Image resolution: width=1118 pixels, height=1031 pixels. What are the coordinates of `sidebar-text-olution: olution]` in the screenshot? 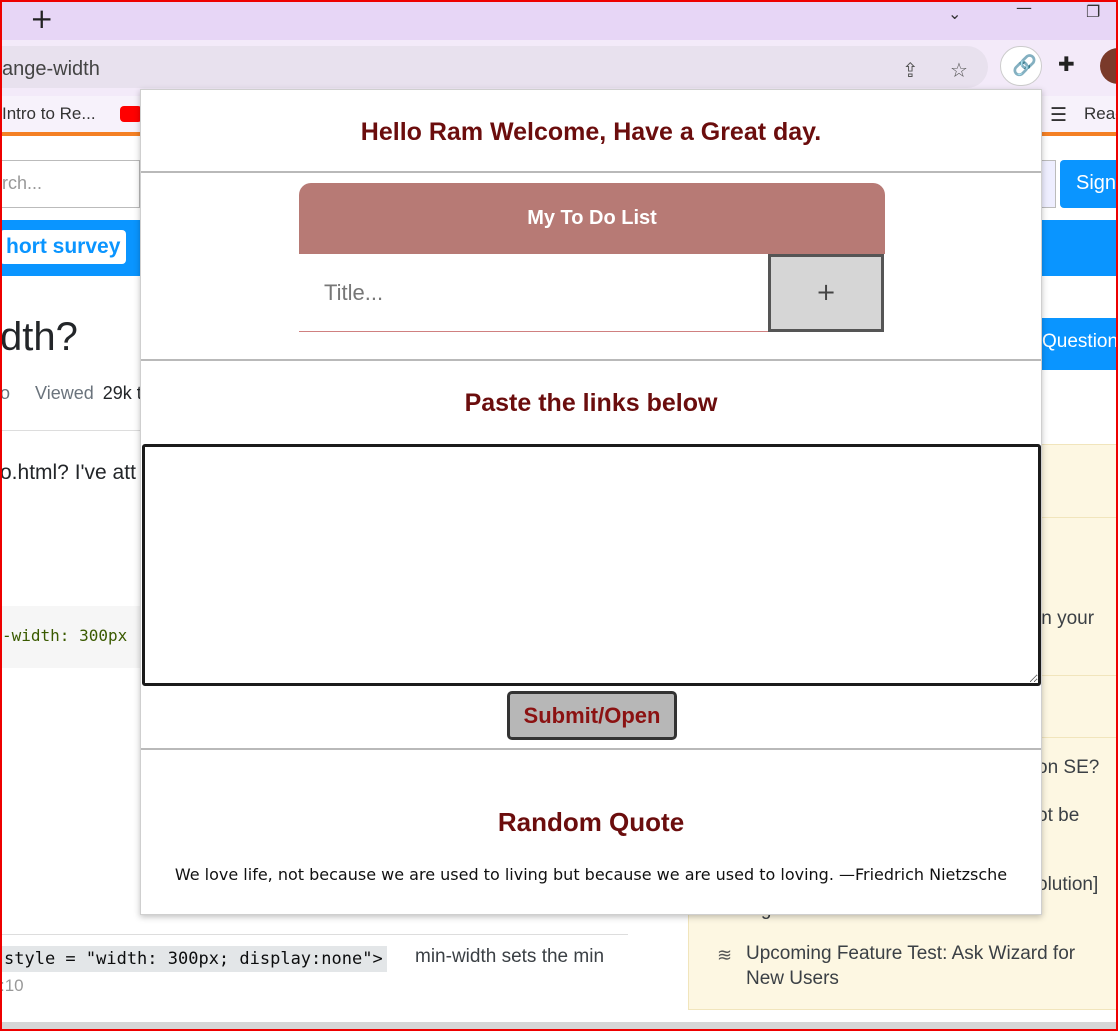 It's located at (1067, 885).